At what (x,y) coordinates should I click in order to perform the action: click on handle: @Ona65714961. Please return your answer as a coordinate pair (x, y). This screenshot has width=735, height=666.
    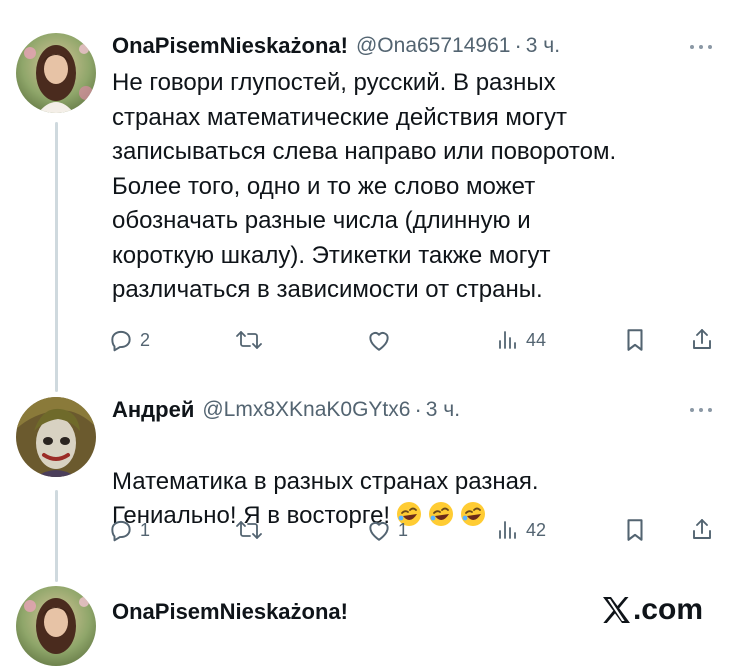
    Looking at the image, I should click on (433, 46).